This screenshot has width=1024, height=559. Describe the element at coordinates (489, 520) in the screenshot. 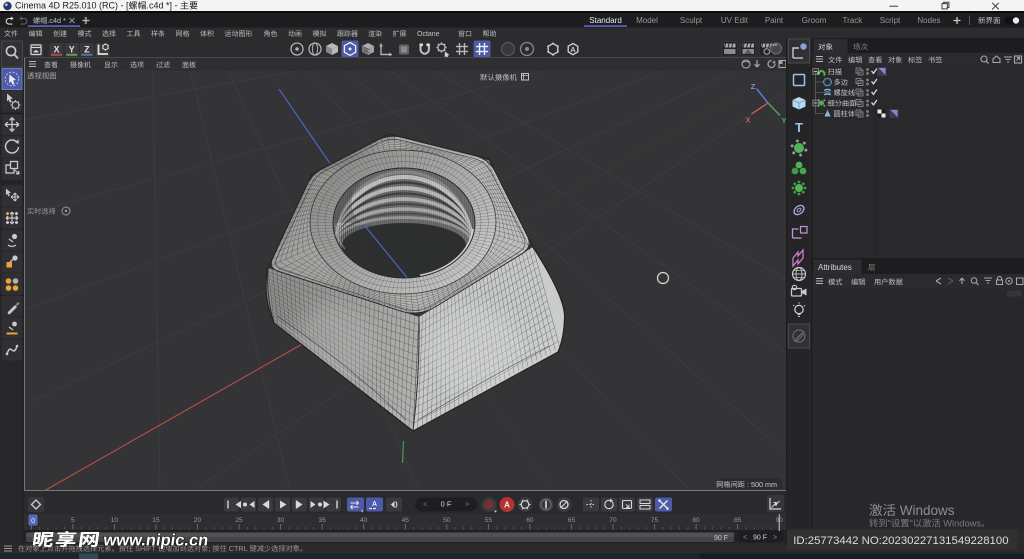

I see `svg-text: 55` at that location.